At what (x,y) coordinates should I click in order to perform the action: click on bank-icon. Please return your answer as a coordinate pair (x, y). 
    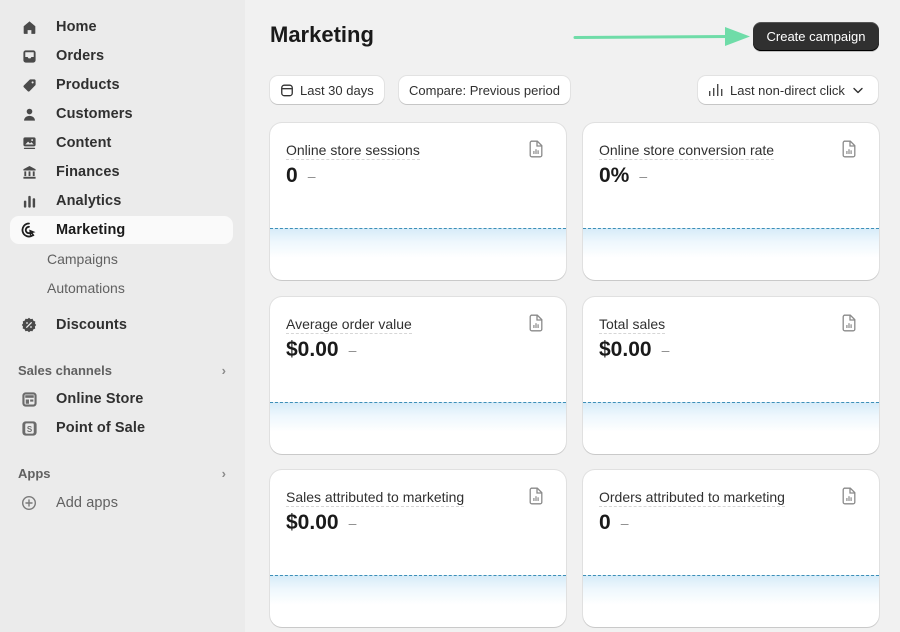
    Looking at the image, I should click on (29, 172).